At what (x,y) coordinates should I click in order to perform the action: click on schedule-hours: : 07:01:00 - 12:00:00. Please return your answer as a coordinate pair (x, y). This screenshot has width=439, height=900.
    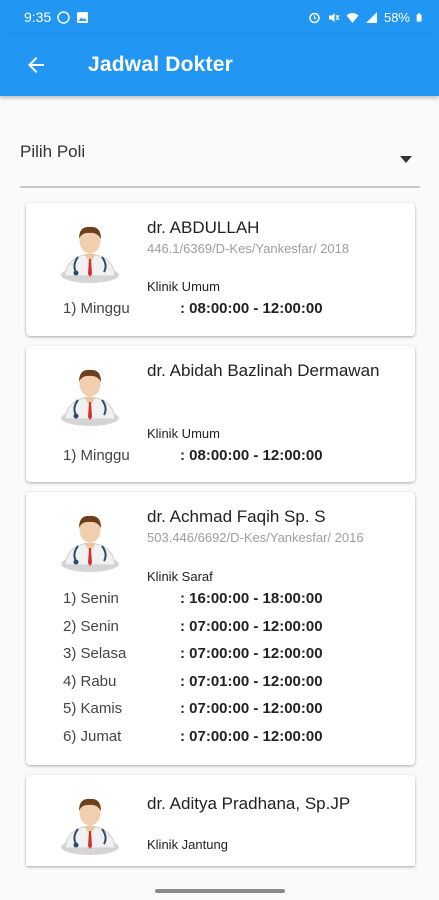
    Looking at the image, I should click on (251, 681).